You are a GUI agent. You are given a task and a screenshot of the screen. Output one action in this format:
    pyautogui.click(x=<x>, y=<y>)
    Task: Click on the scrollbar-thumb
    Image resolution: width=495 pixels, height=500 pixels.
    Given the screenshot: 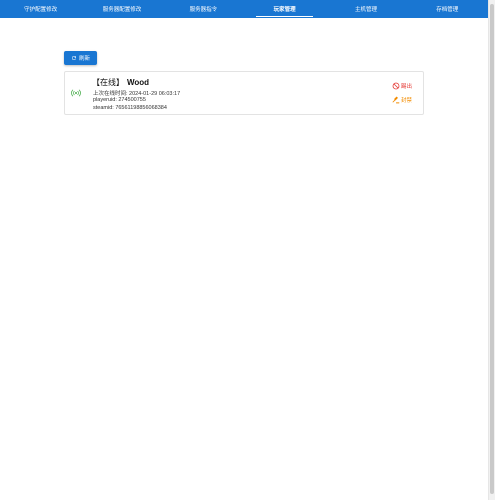 What is the action you would take?
    pyautogui.click(x=492, y=249)
    